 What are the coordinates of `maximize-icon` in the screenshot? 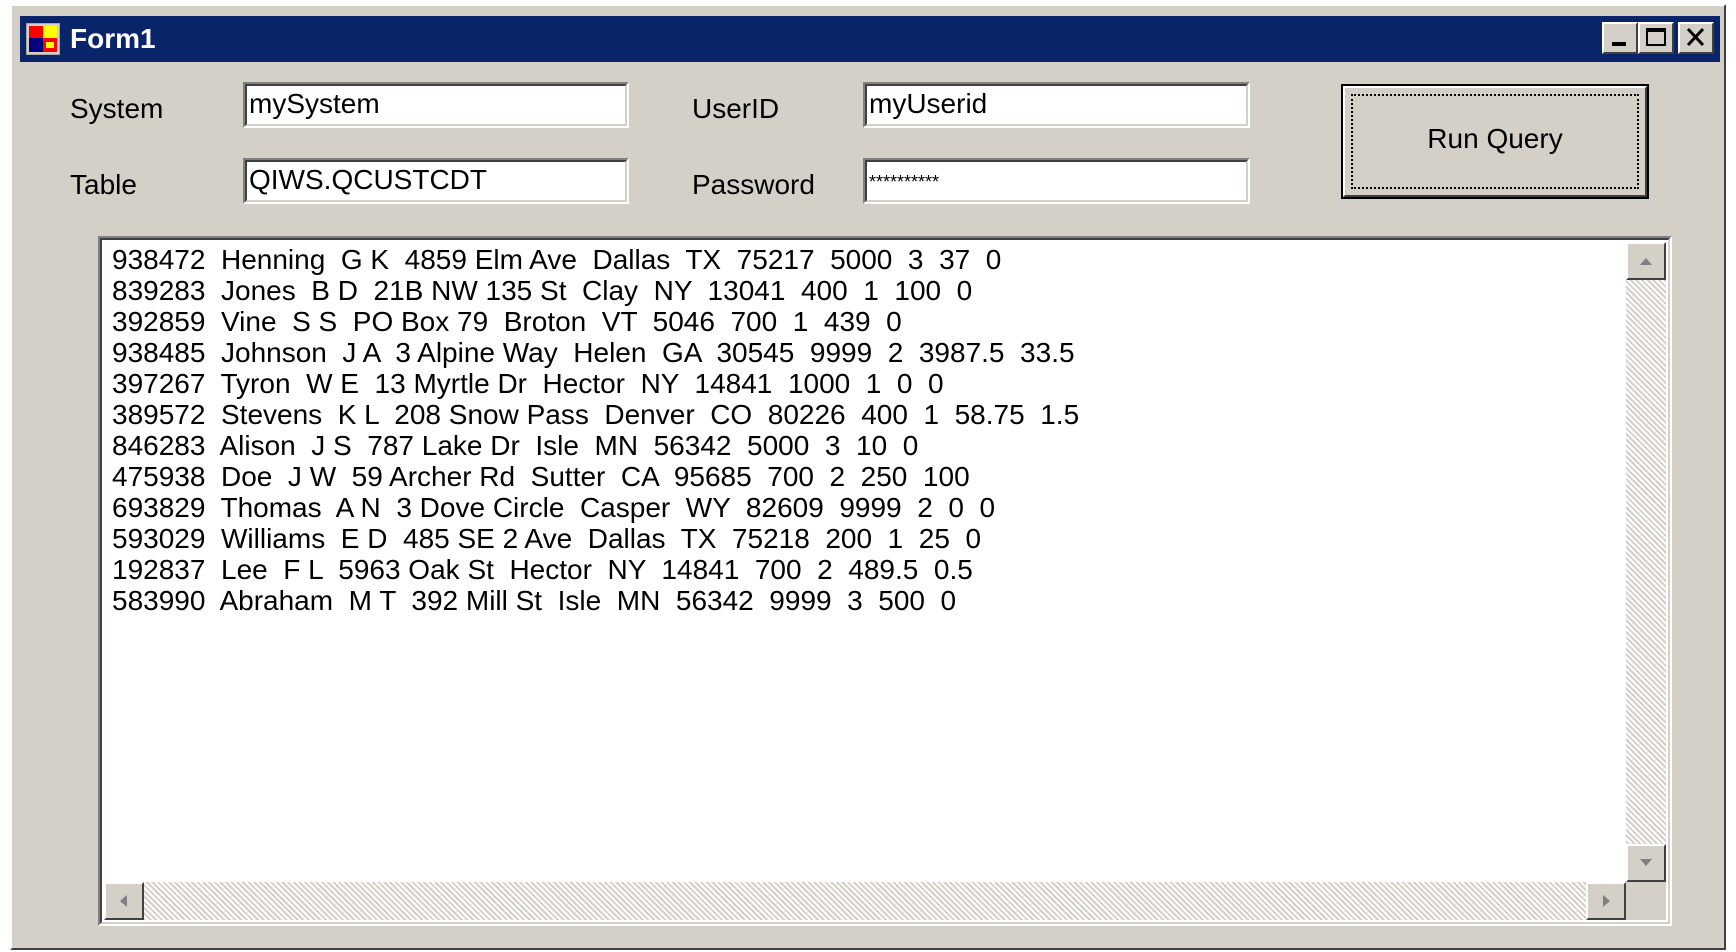 It's located at (1656, 37).